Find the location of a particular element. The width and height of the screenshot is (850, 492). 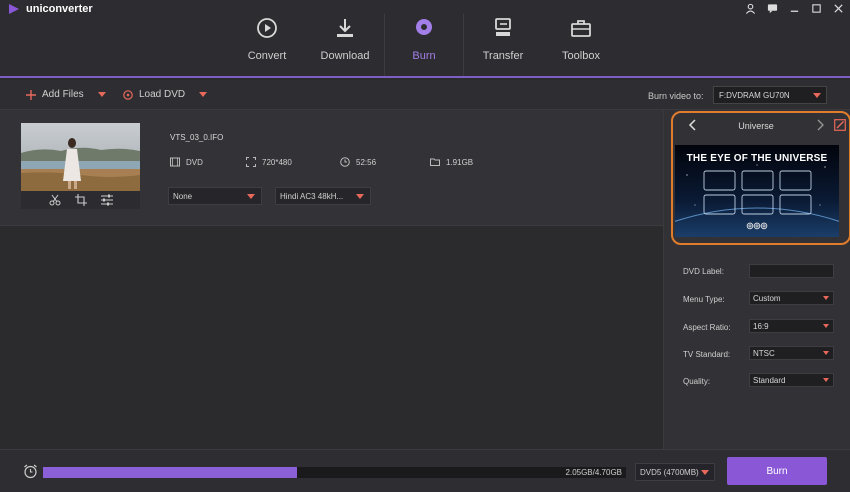

disc-usage-fill is located at coordinates (170, 472).